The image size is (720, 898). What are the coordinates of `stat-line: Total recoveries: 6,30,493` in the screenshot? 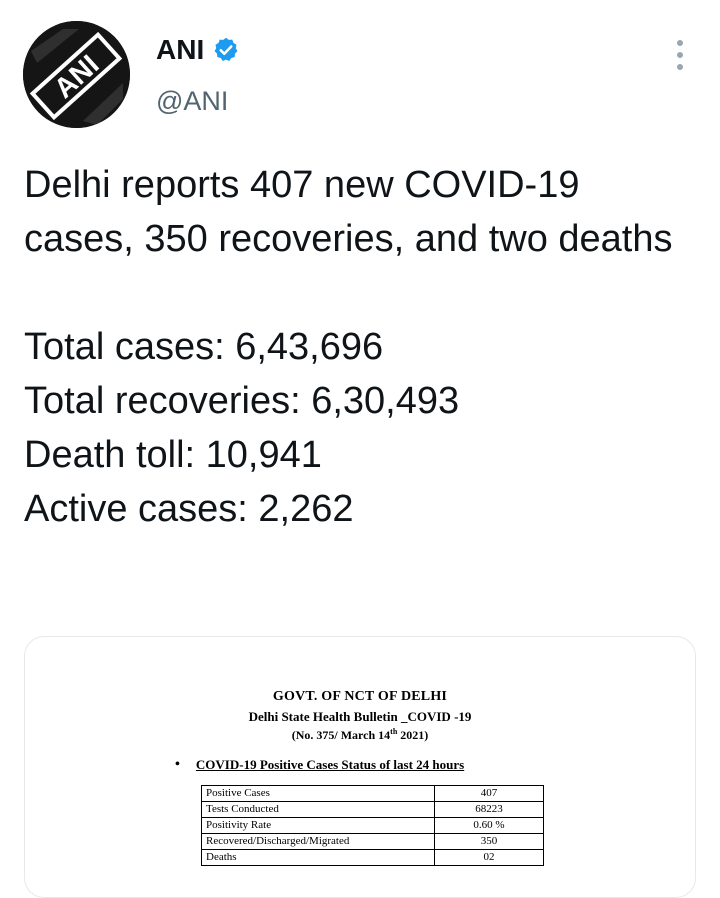 It's located at (242, 401).